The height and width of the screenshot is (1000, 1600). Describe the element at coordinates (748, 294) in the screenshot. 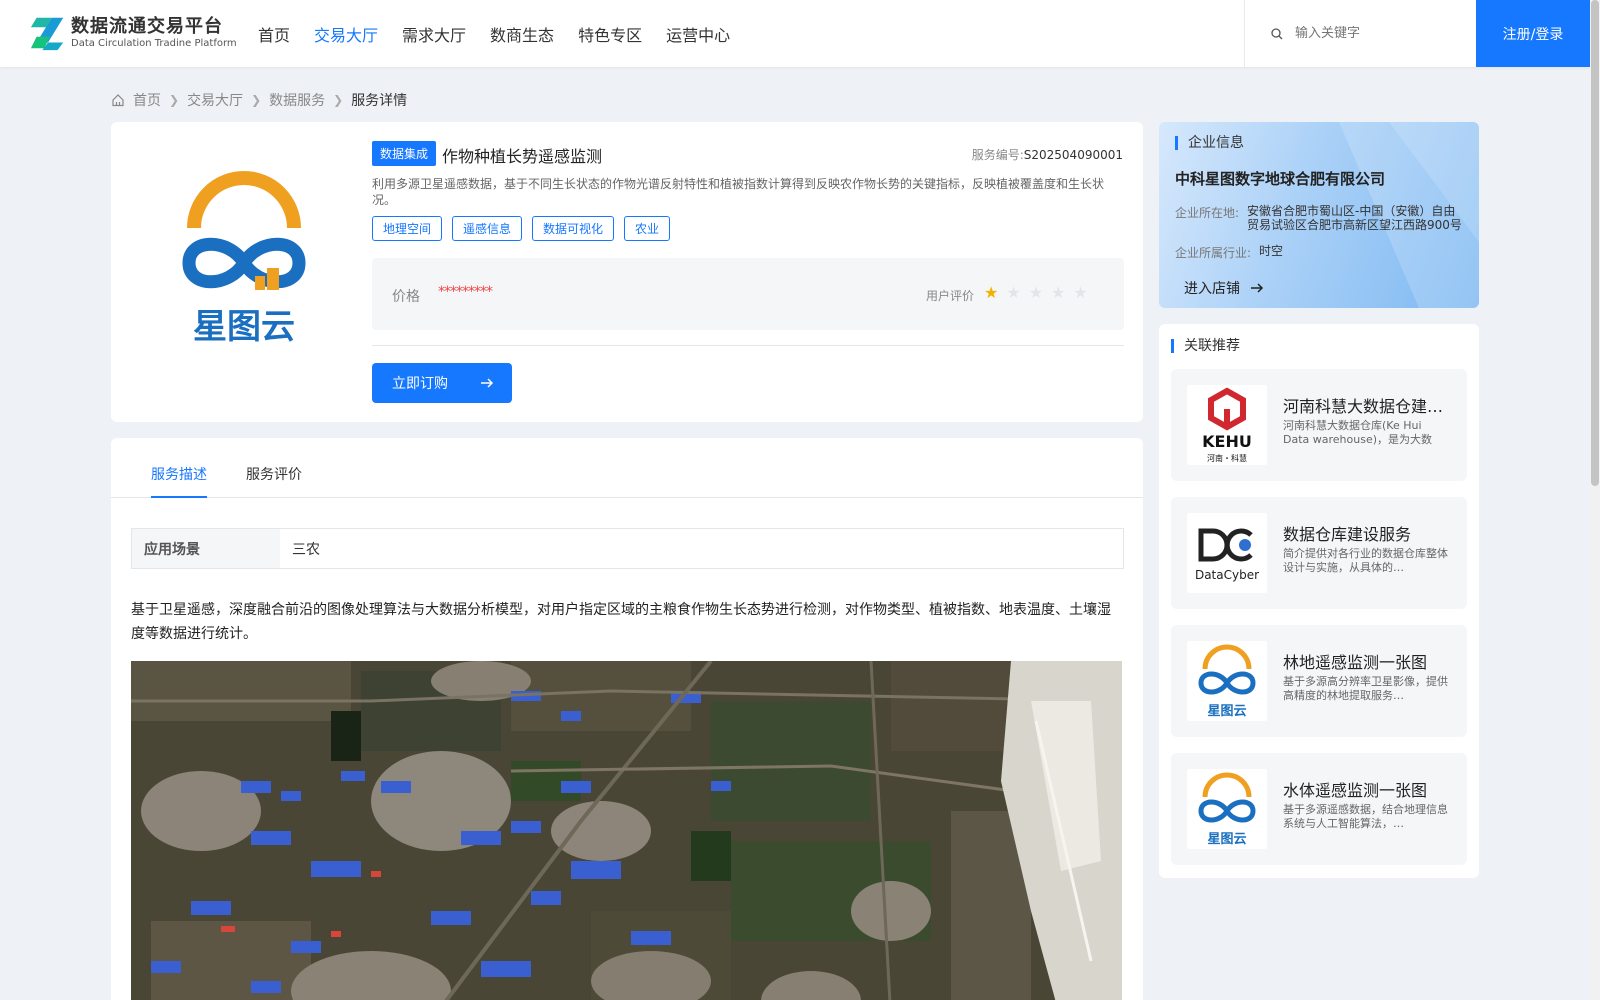

I see `price-box: 价格 ********* 用户评价 ★ ★ ★ ★ ★` at that location.